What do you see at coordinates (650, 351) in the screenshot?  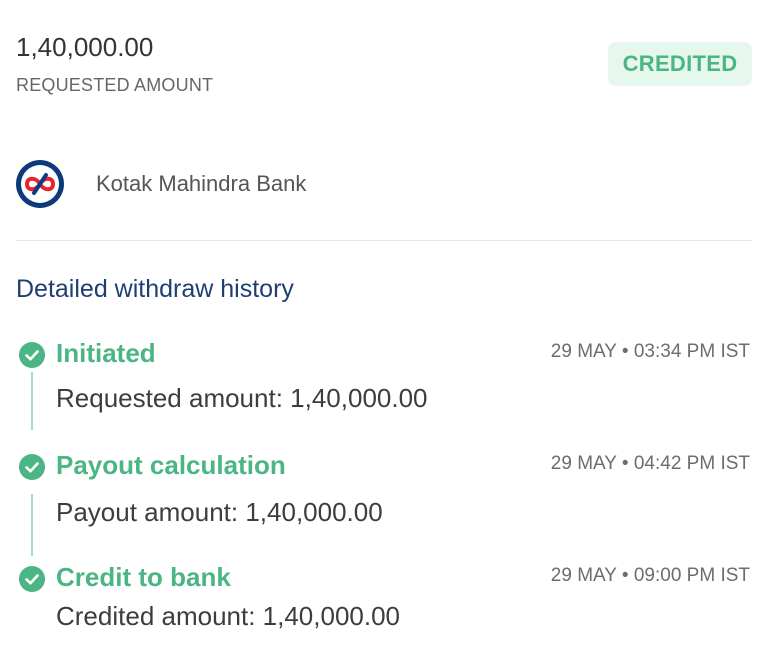 I see `step-time: 29 MAY • 03:34 PM IST` at bounding box center [650, 351].